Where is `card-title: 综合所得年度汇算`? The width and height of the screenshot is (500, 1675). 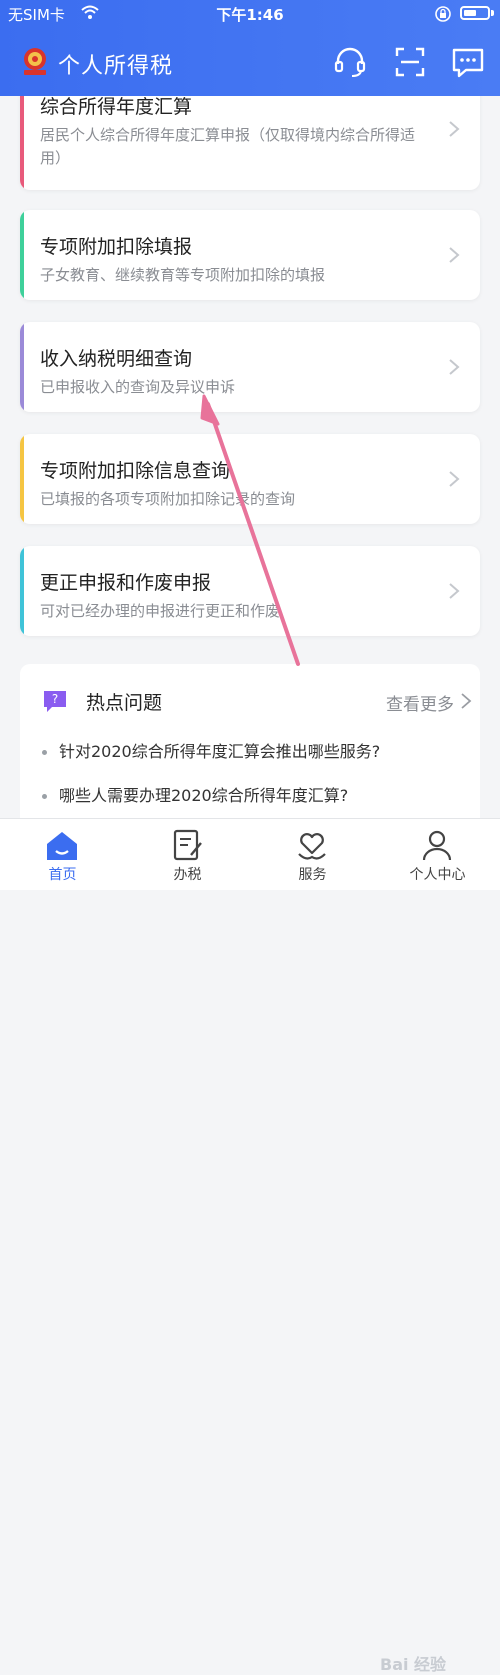
card-title: 综合所得年度汇算 is located at coordinates (116, 107).